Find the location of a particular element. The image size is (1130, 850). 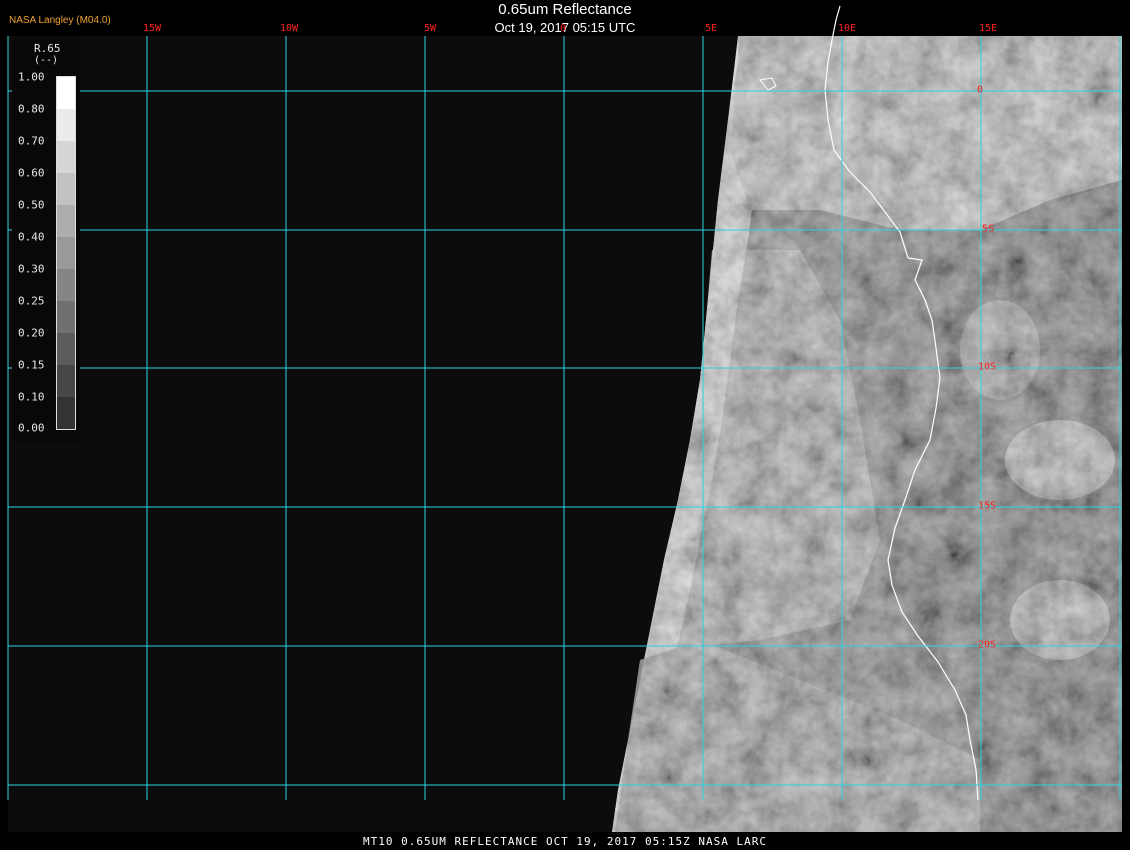

legend-colorbar is located at coordinates (66, 253).